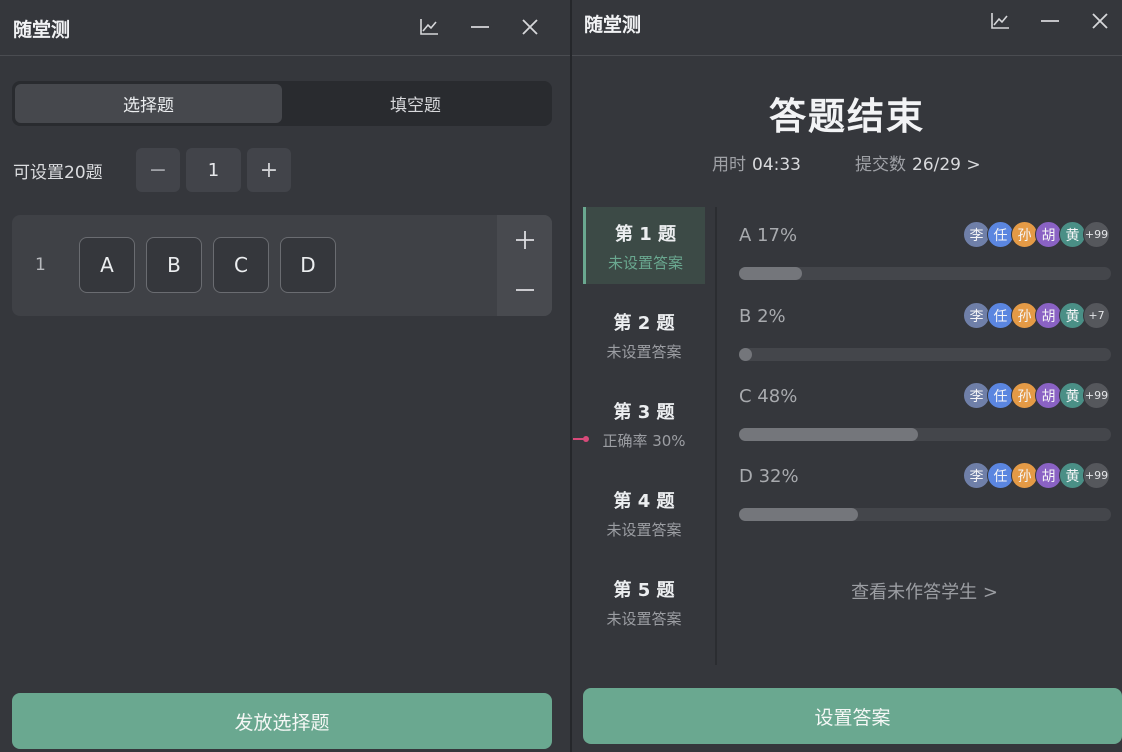  What do you see at coordinates (762, 316) in the screenshot?
I see `option-stat-label: B 2%` at bounding box center [762, 316].